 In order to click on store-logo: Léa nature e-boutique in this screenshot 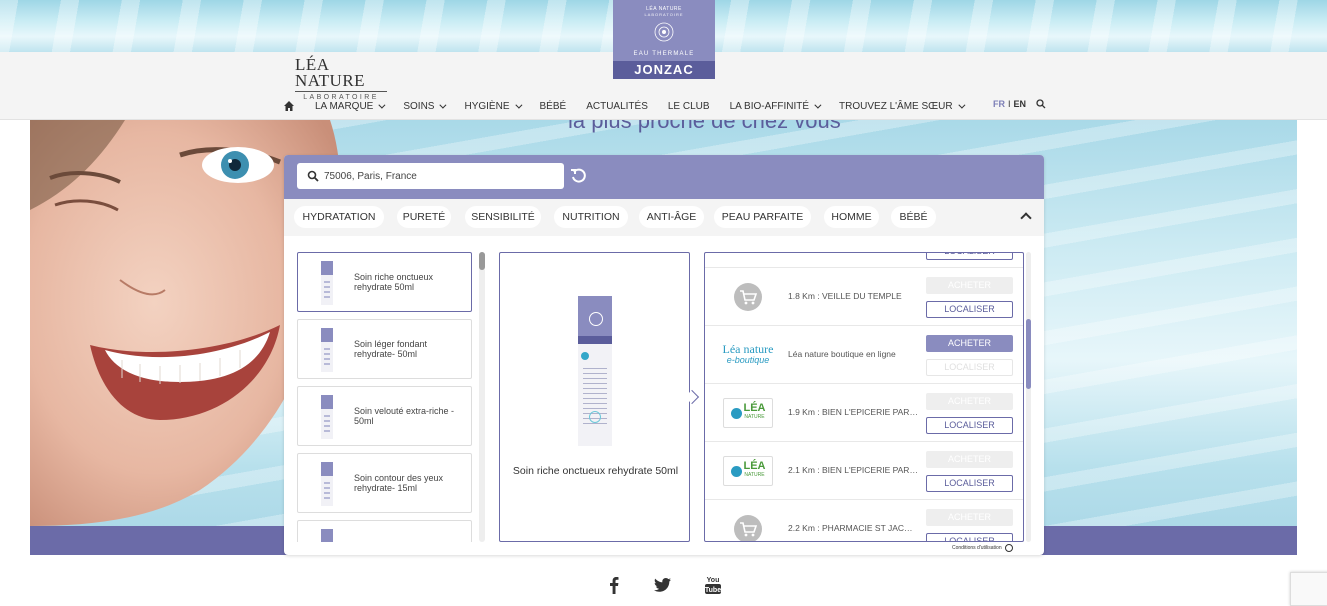, I will do `click(748, 355)`.